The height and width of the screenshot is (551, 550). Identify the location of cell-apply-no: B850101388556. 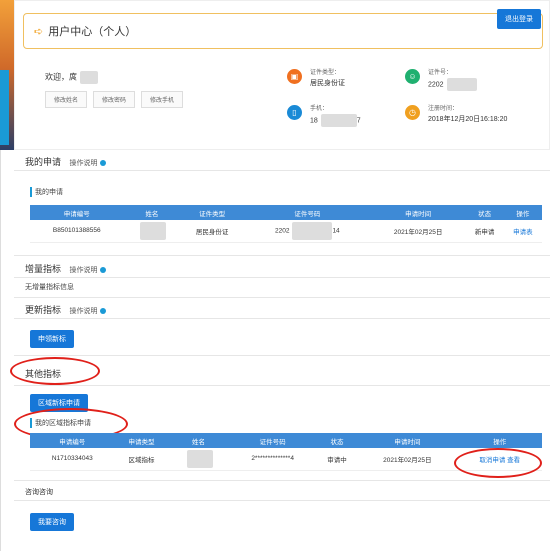
(77, 231).